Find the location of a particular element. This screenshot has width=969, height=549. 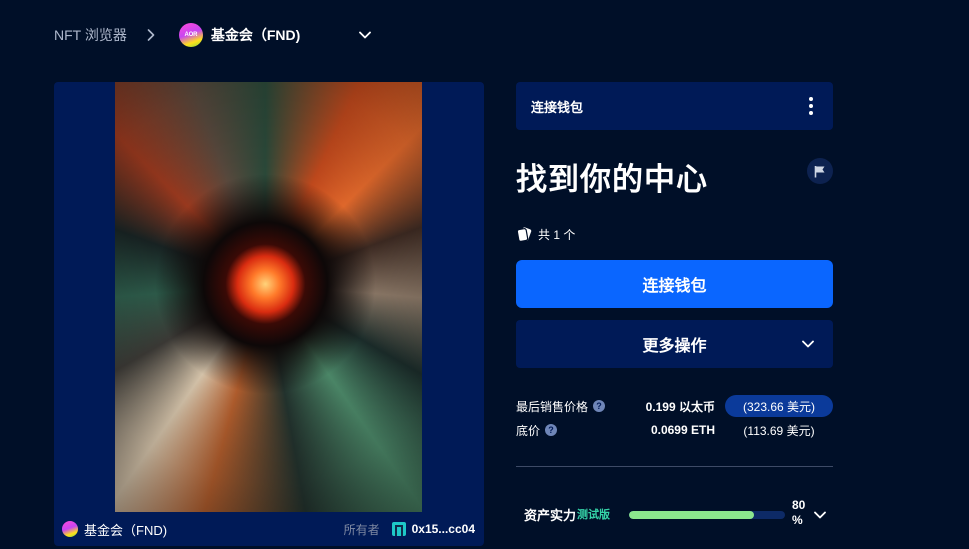

edition-count-text: 共 1 个 is located at coordinates (557, 234).